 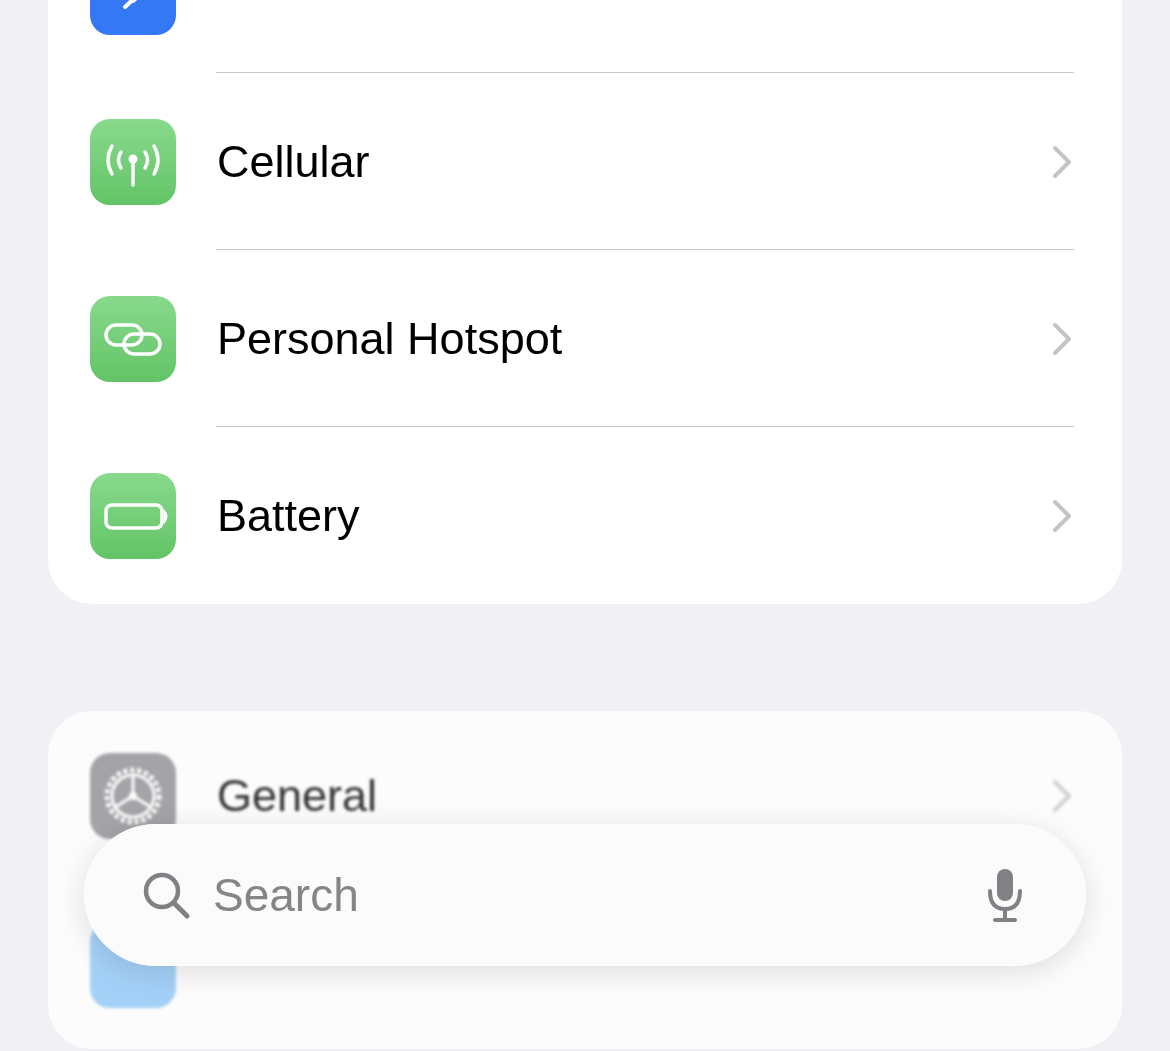 I want to click on search-field: Search, so click(x=585, y=895).